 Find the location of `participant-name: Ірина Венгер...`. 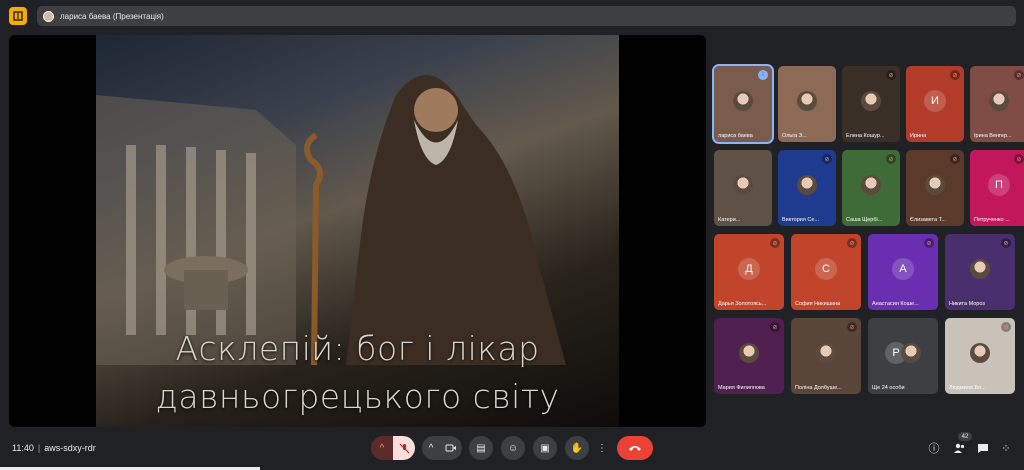

participant-name: Ірина Венгер... is located at coordinates (993, 136).